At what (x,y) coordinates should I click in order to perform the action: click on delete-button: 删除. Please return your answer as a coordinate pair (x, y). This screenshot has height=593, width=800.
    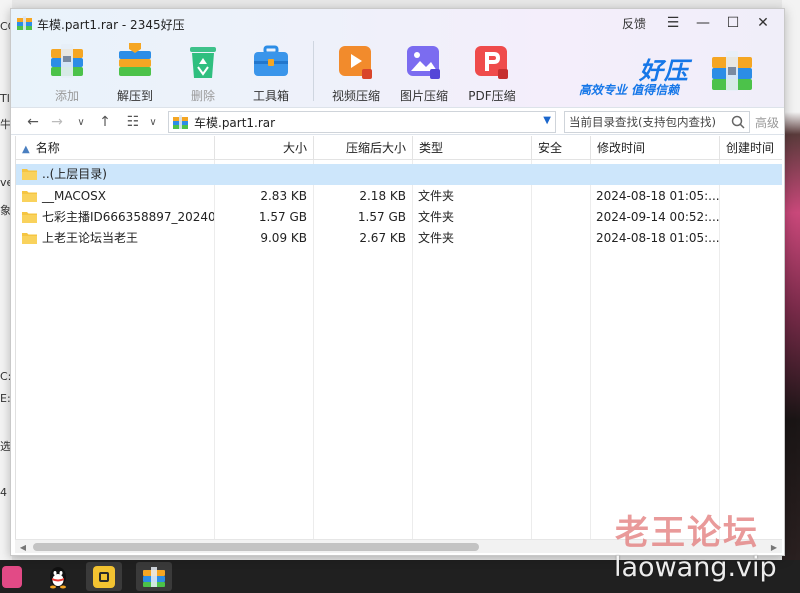
    Looking at the image, I should click on (203, 71).